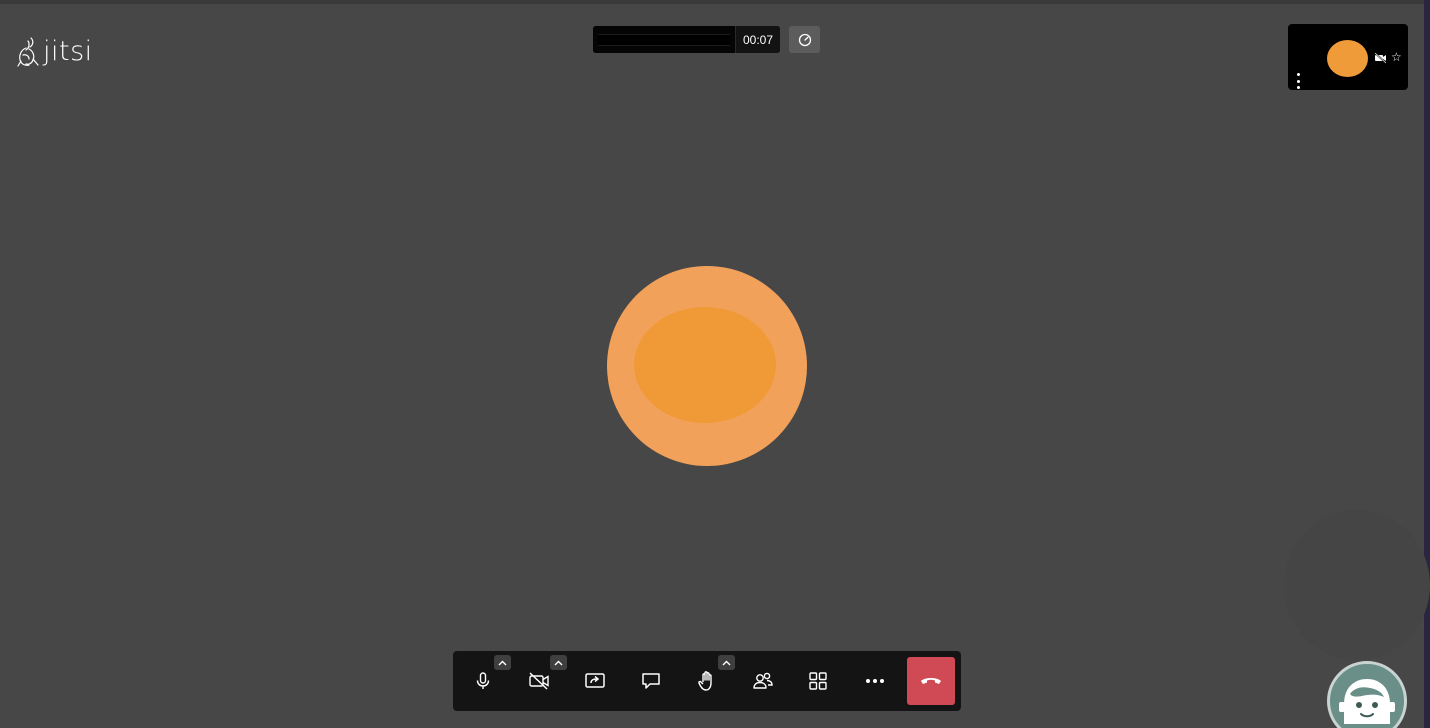  Describe the element at coordinates (1427, 364) in the screenshot. I see `window-right-edge` at that location.